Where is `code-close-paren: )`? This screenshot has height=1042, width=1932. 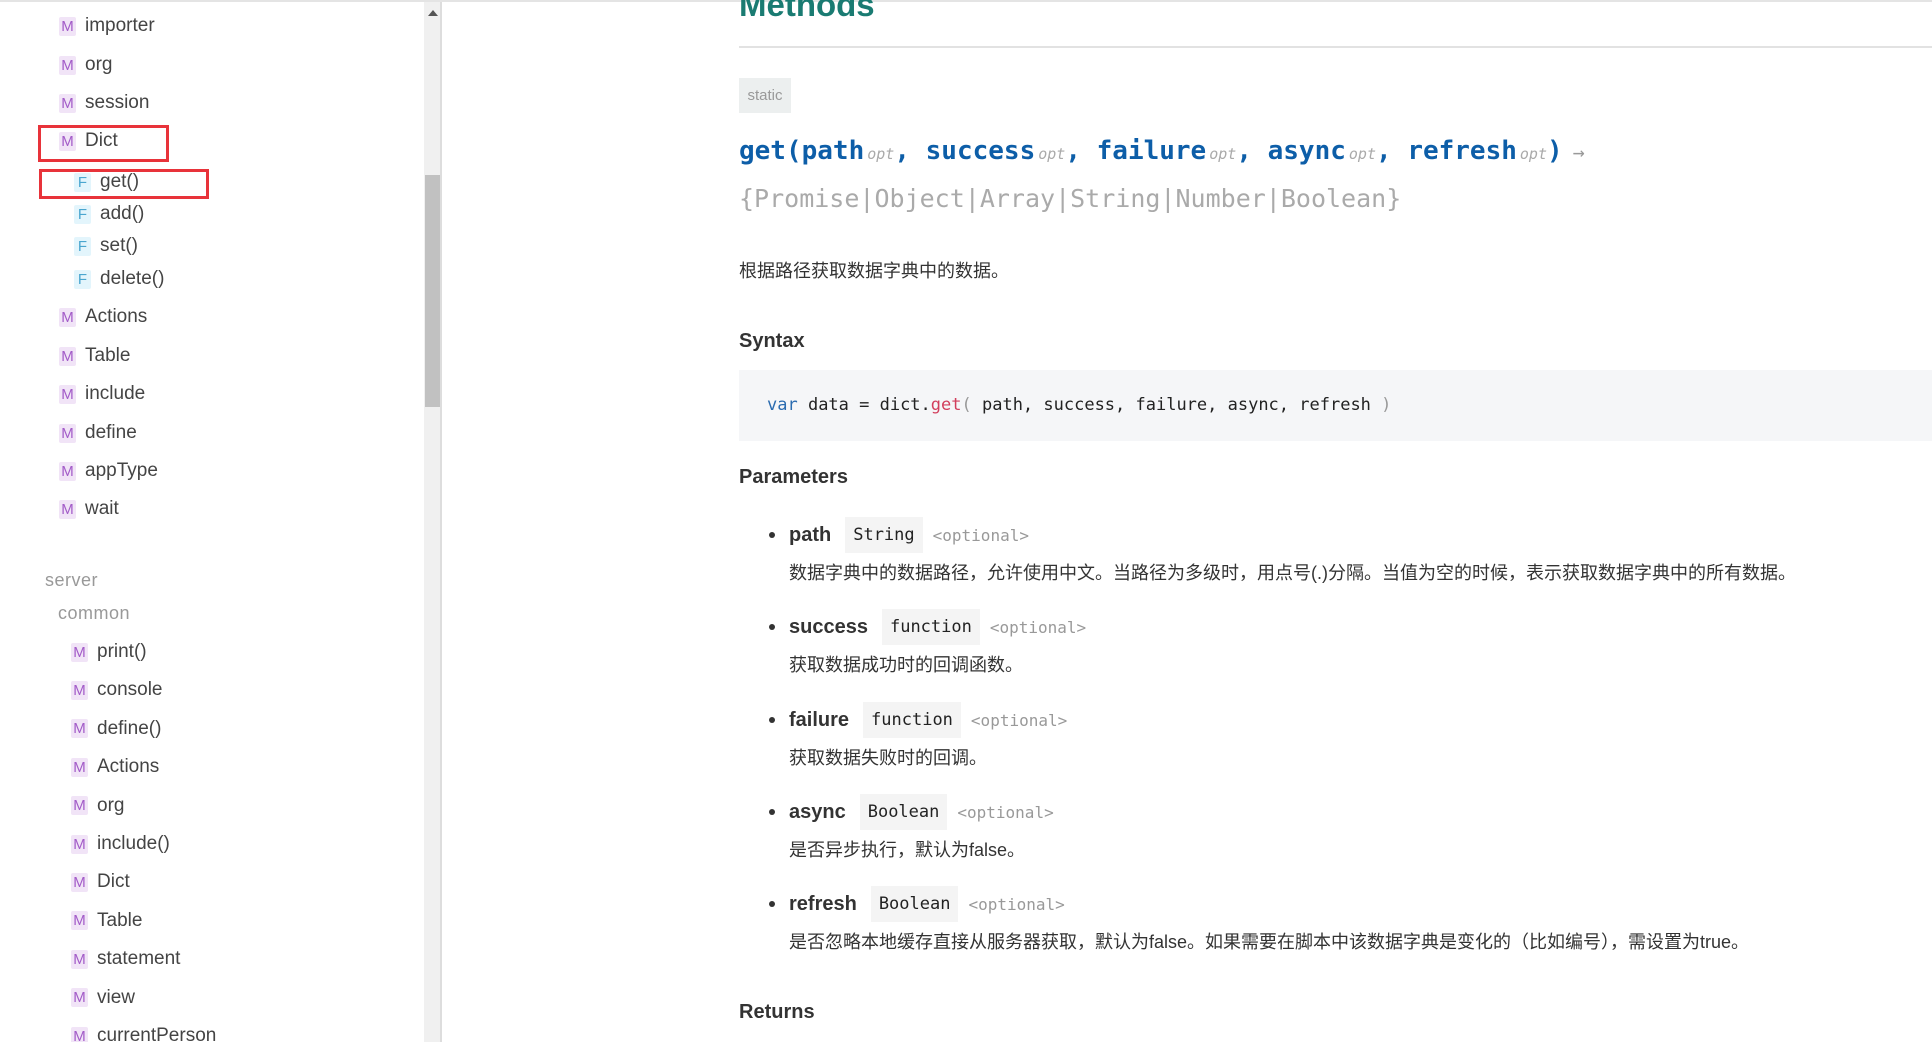
code-close-paren: ) is located at coordinates (1381, 405).